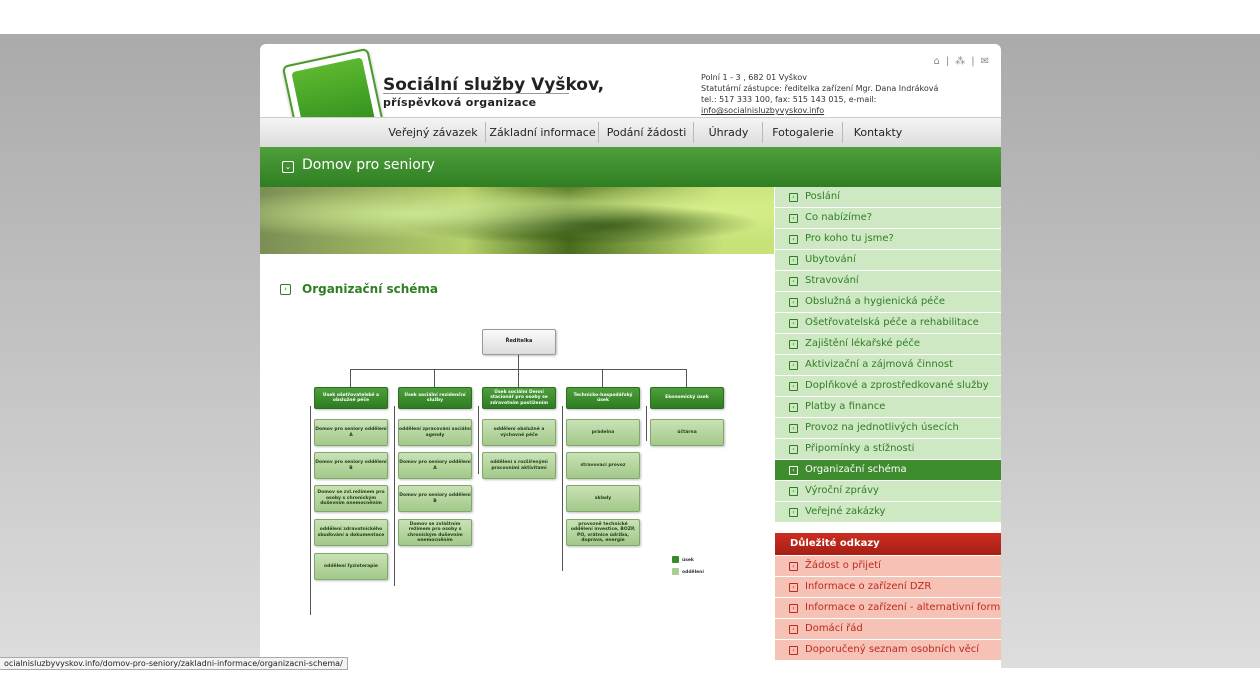 Image resolution: width=1260 pixels, height=700 pixels. I want to click on nav-zakladni-informace: Základní informace, so click(542, 132).